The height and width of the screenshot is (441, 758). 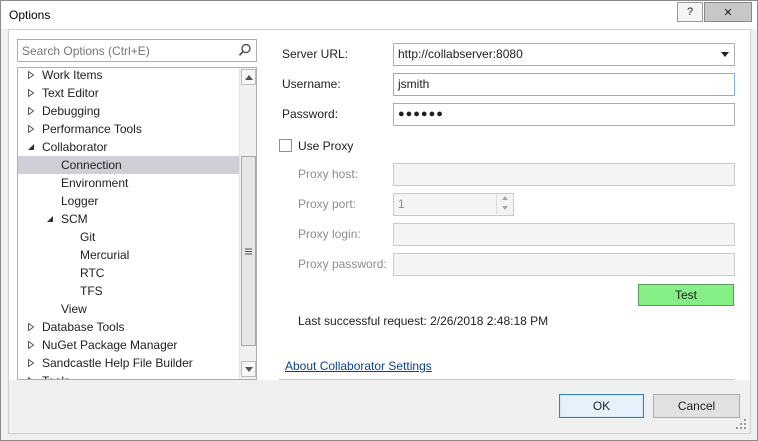 What do you see at coordinates (564, 54) in the screenshot?
I see `server-url-dropdown: http://collabserver:8080` at bounding box center [564, 54].